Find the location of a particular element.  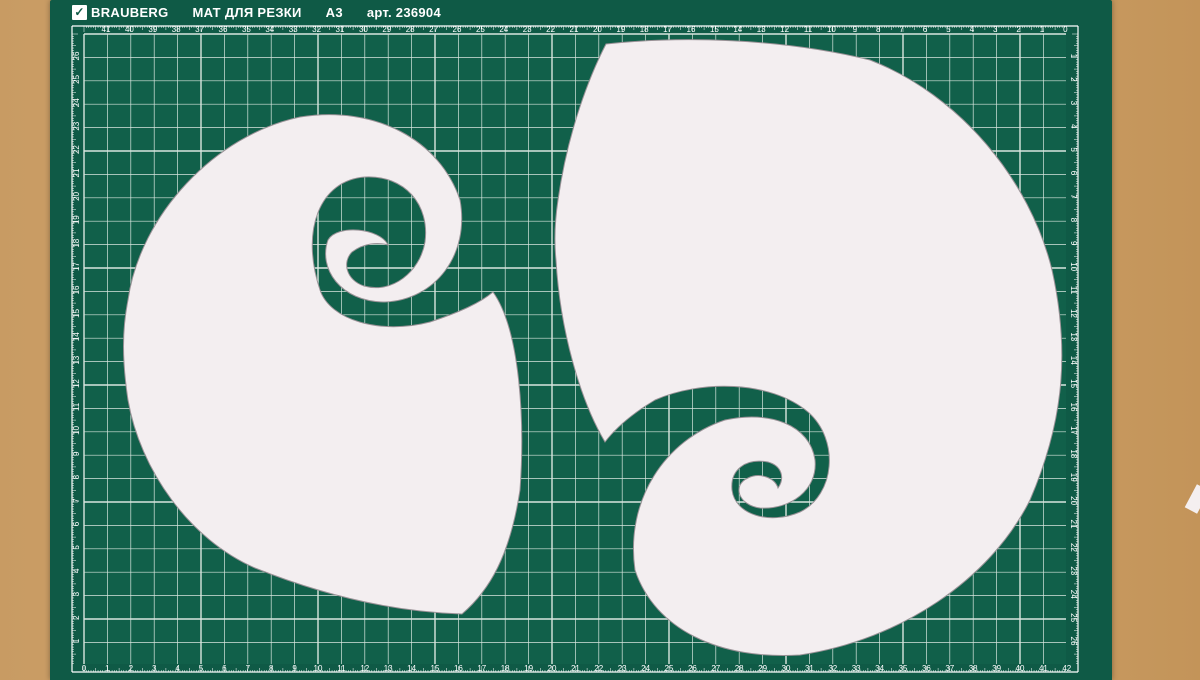

ruler-label: 29 is located at coordinates (762, 668).